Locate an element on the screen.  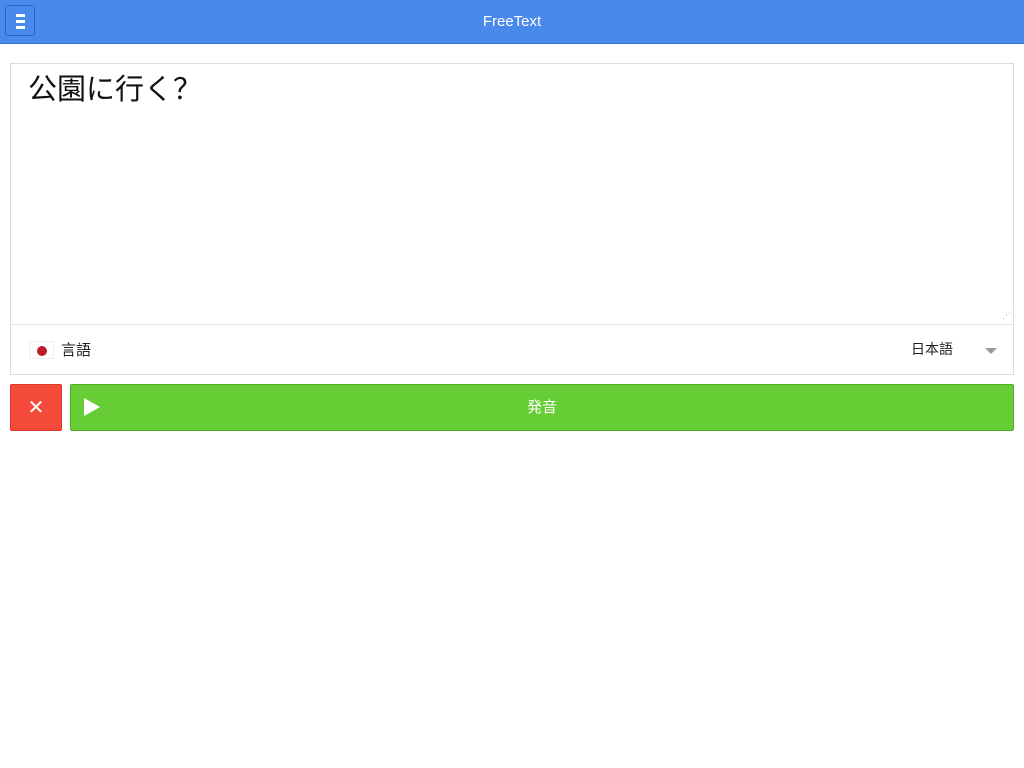
close-icon: ✕ is located at coordinates (36, 407).